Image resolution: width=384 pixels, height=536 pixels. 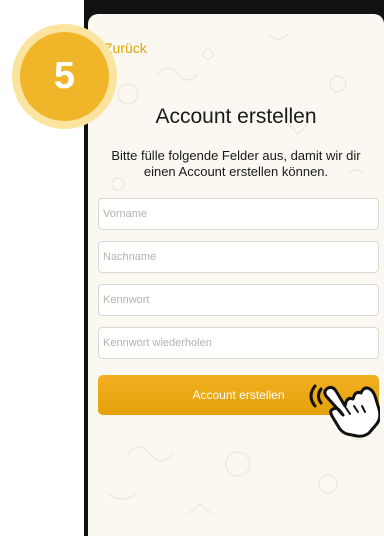 What do you see at coordinates (238, 300) in the screenshot?
I see `password-input` at bounding box center [238, 300].